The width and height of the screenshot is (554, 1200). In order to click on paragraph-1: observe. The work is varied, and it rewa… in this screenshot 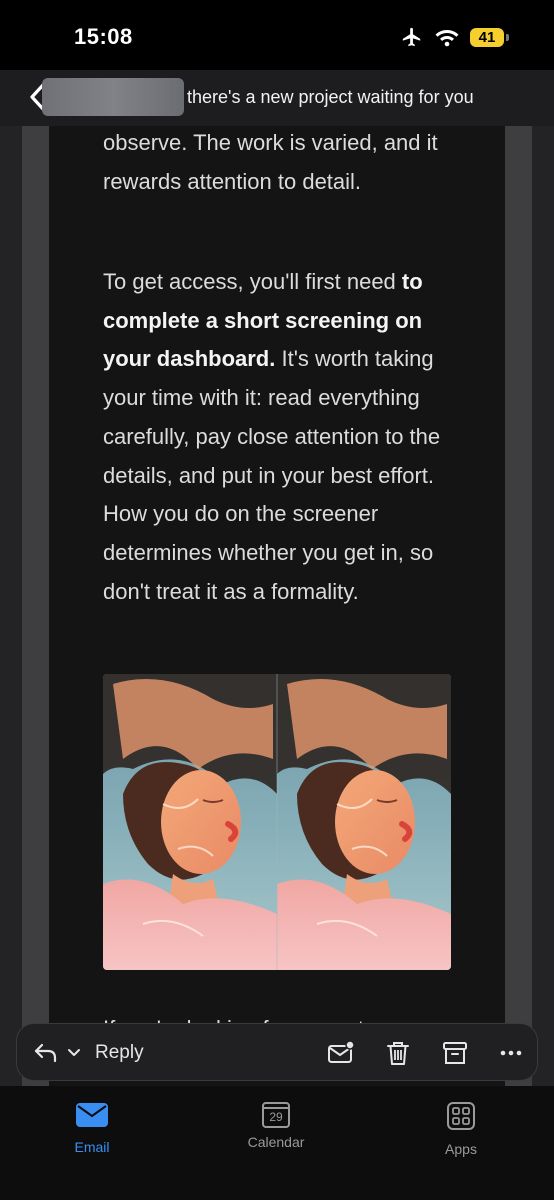, I will do `click(270, 162)`.